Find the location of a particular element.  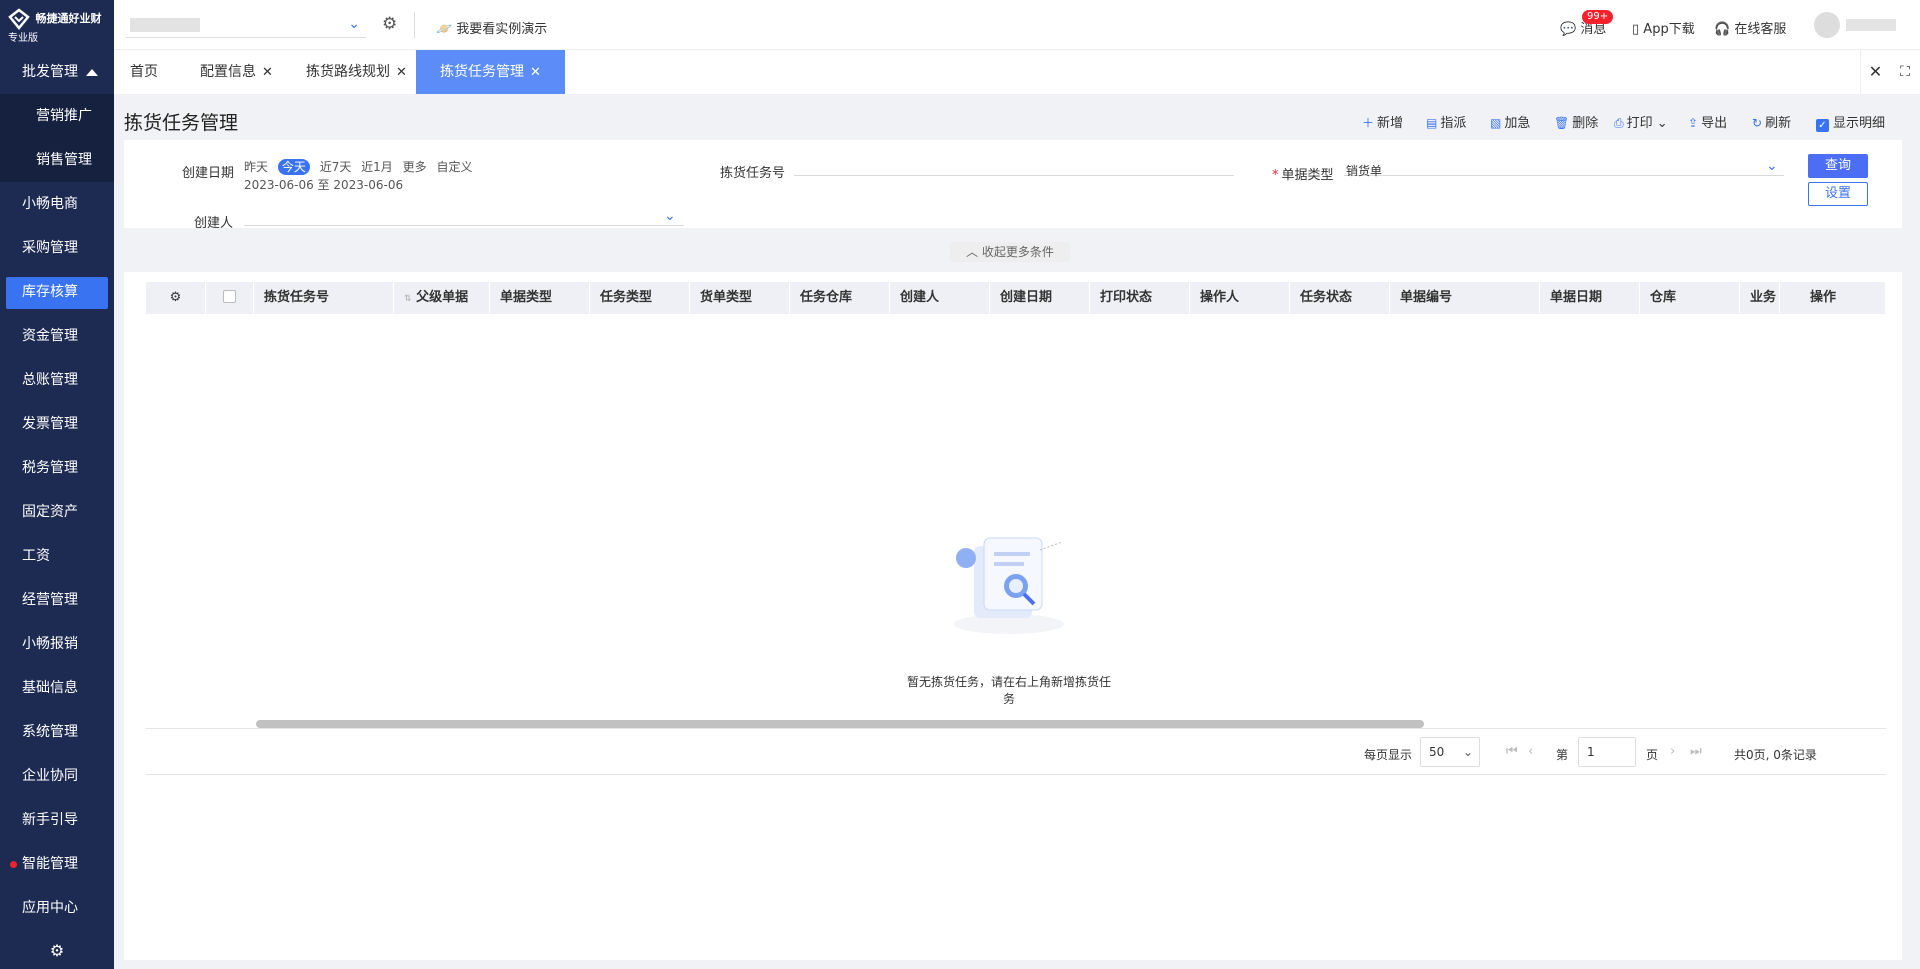

sidebar-item-collaboration: 企业协同 is located at coordinates (57, 776).